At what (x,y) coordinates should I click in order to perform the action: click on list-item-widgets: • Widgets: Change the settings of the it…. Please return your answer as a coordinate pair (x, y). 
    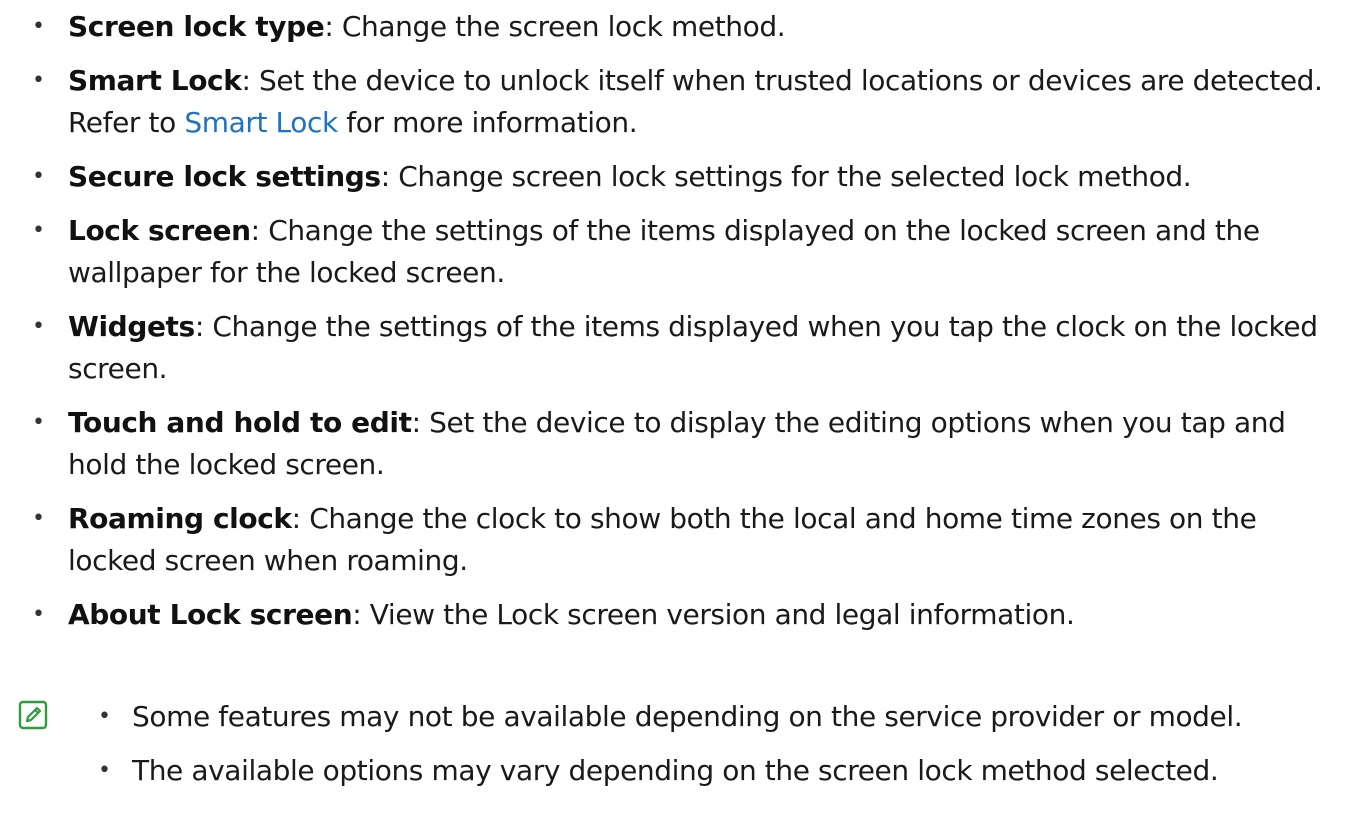
    Looking at the image, I should click on (688, 348).